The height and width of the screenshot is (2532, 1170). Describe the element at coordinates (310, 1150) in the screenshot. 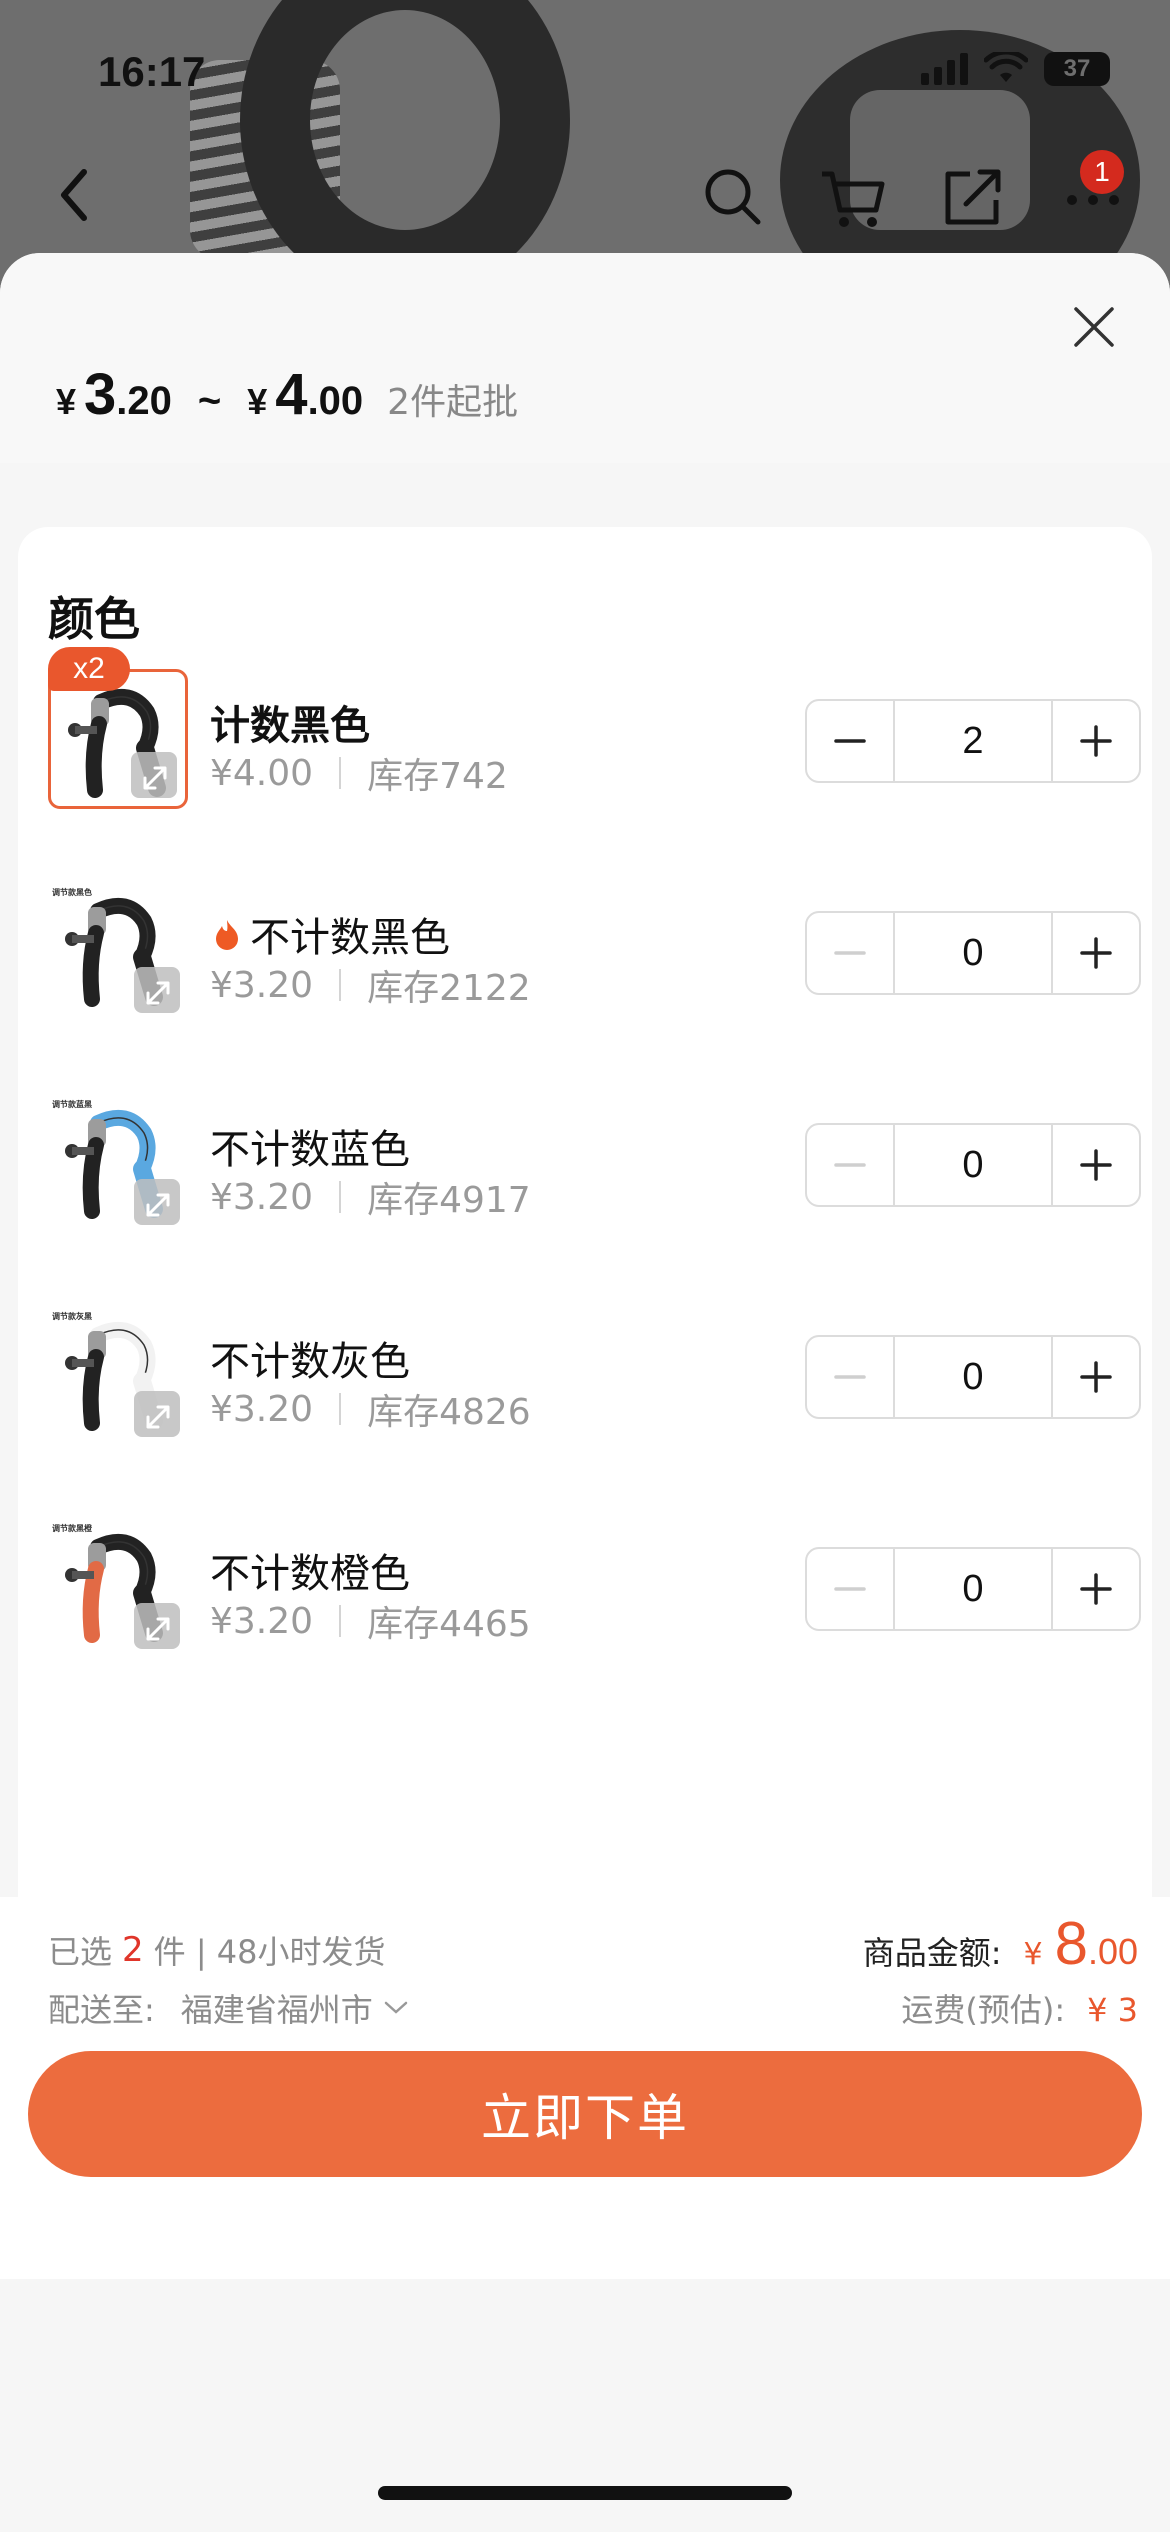

I see `sku-name: 不计数蓝色` at that location.